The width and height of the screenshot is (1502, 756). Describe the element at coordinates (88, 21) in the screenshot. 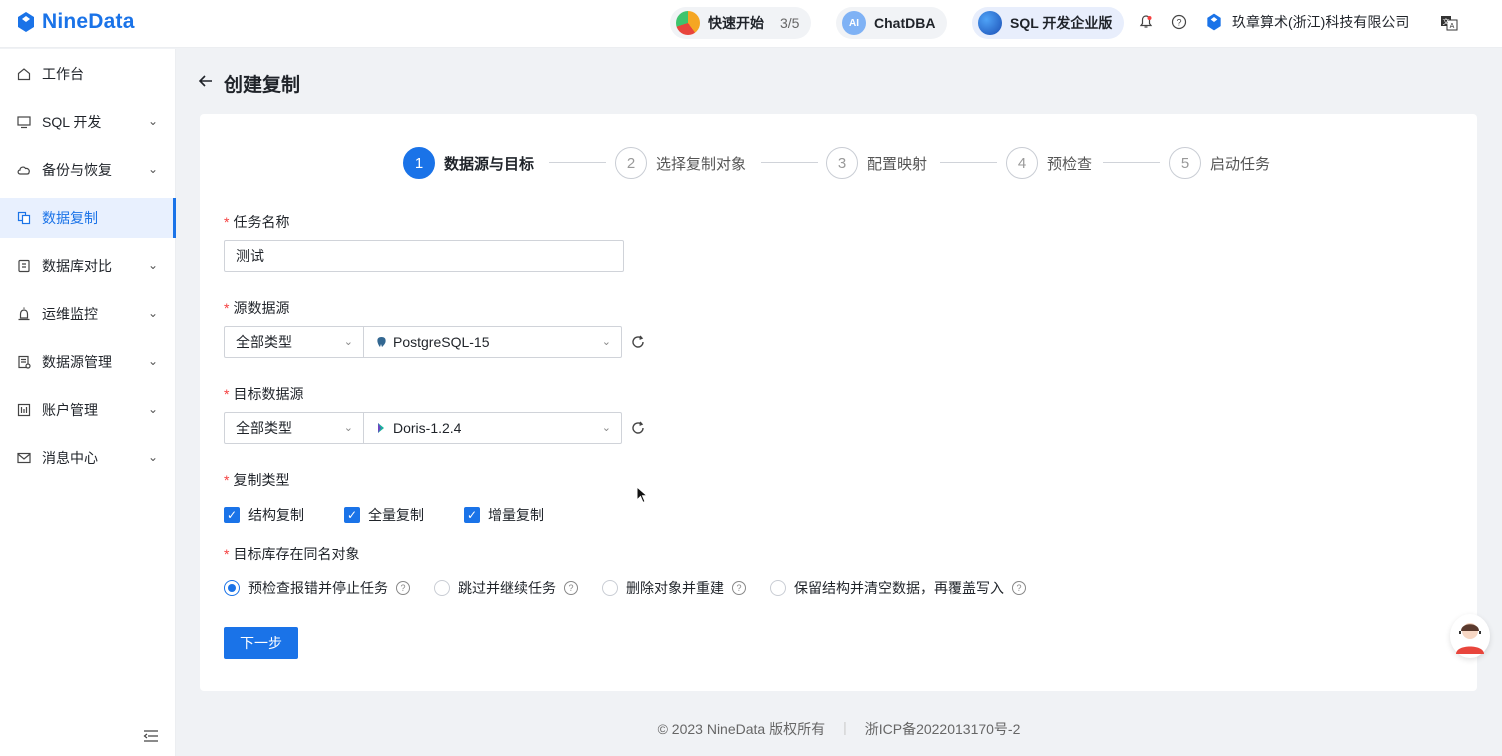

I see `app-name: NineData` at that location.